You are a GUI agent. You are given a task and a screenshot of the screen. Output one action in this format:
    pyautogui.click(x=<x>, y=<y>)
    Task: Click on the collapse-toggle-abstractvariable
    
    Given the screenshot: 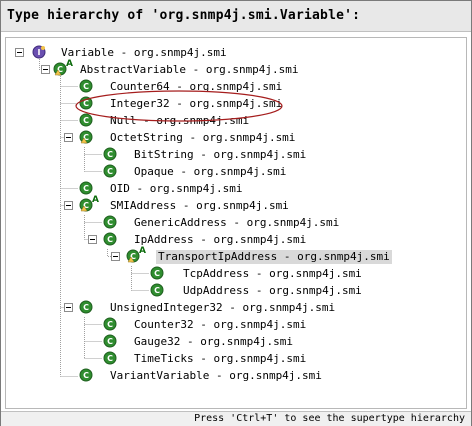 What is the action you would take?
    pyautogui.click(x=45, y=69)
    